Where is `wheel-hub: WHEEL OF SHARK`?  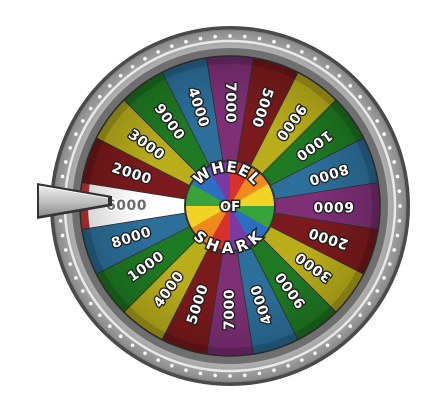 wheel-hub: WHEEL OF SHARK is located at coordinates (230, 207).